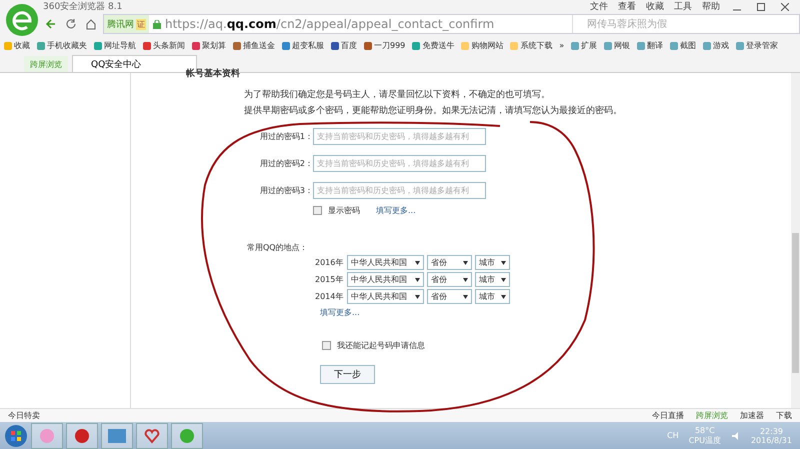  I want to click on menu-item: 文件, so click(599, 6).